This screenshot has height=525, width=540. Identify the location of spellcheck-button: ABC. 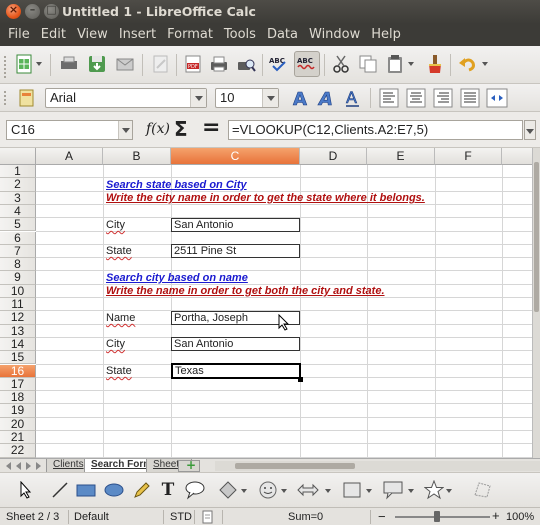
(279, 64).